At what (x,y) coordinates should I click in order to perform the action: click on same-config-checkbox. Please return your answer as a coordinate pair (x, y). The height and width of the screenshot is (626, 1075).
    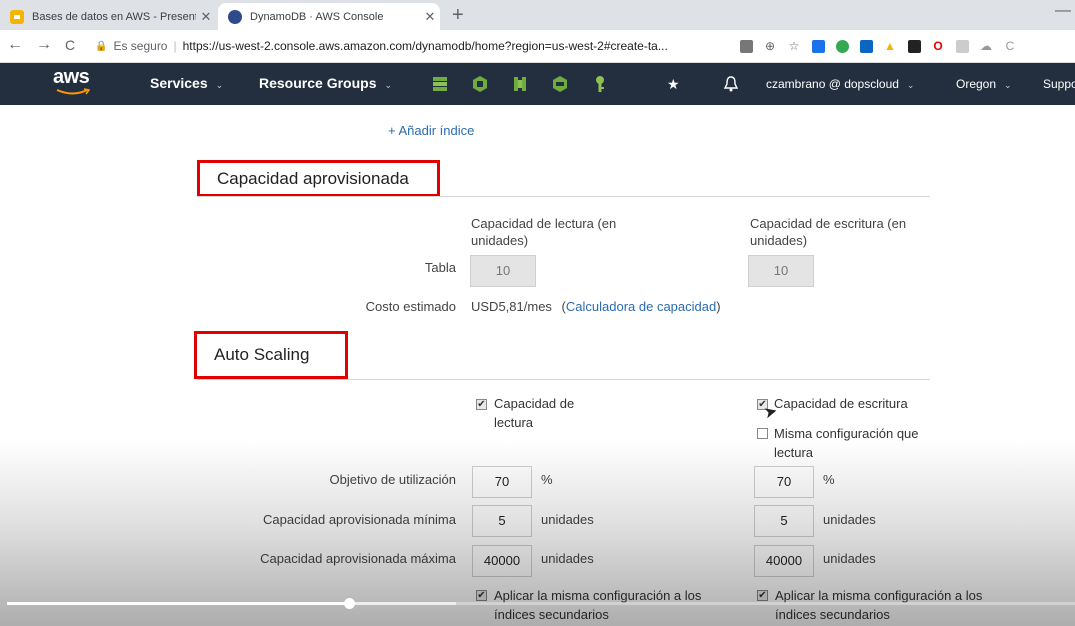
    Looking at the image, I should click on (762, 433).